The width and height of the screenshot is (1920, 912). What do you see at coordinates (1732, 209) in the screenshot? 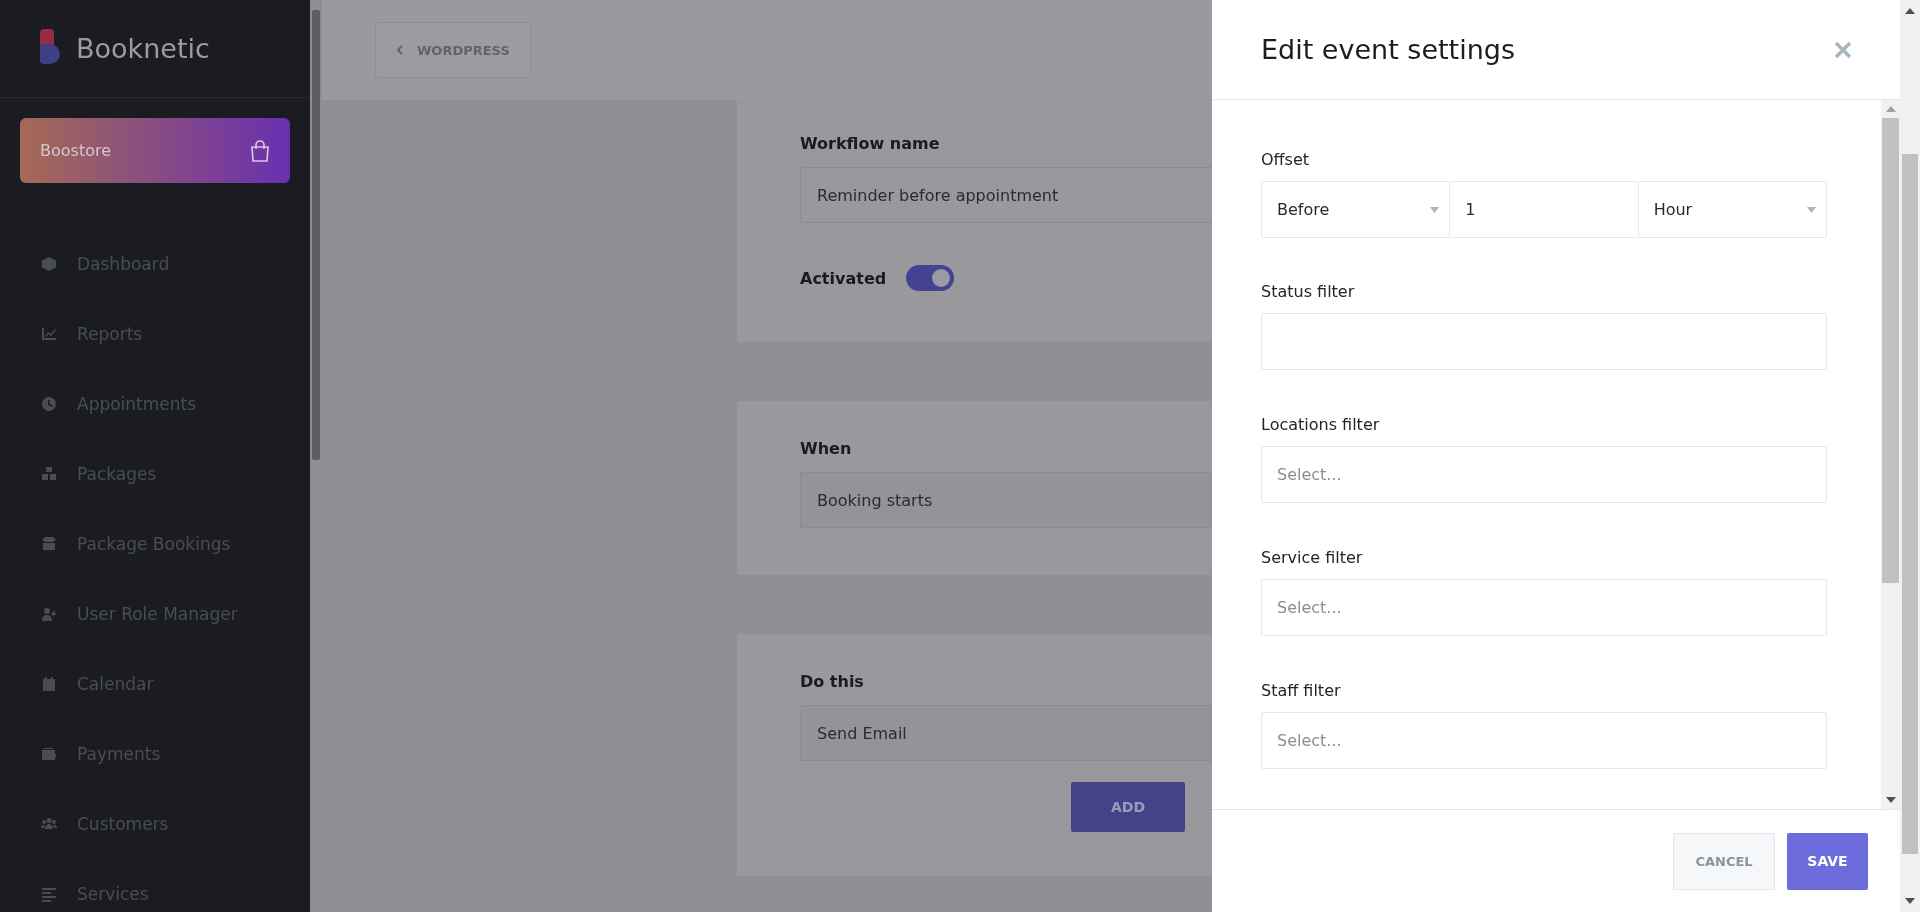
I see `unit-select: Hour` at bounding box center [1732, 209].